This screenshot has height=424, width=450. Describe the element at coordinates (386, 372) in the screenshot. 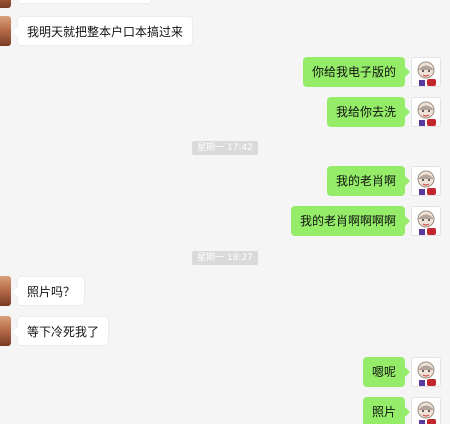

I see `message-bubble: 嗯呢` at that location.